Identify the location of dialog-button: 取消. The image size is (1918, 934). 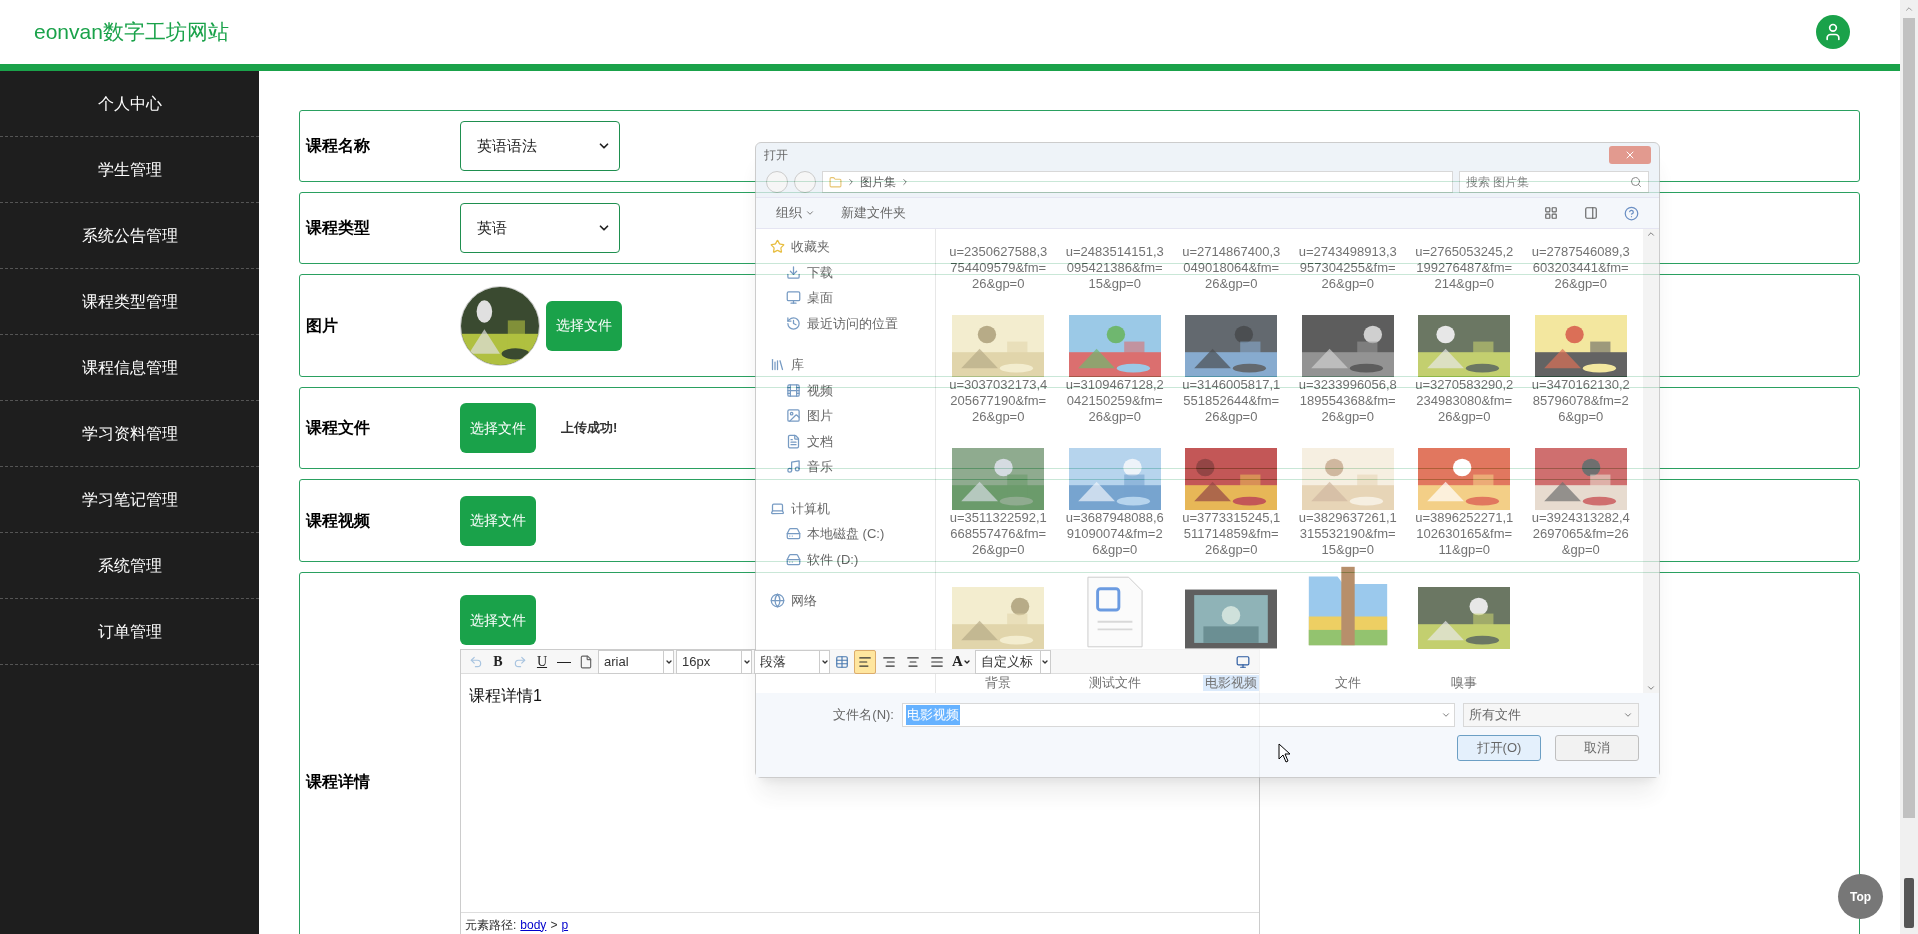
(1597, 748).